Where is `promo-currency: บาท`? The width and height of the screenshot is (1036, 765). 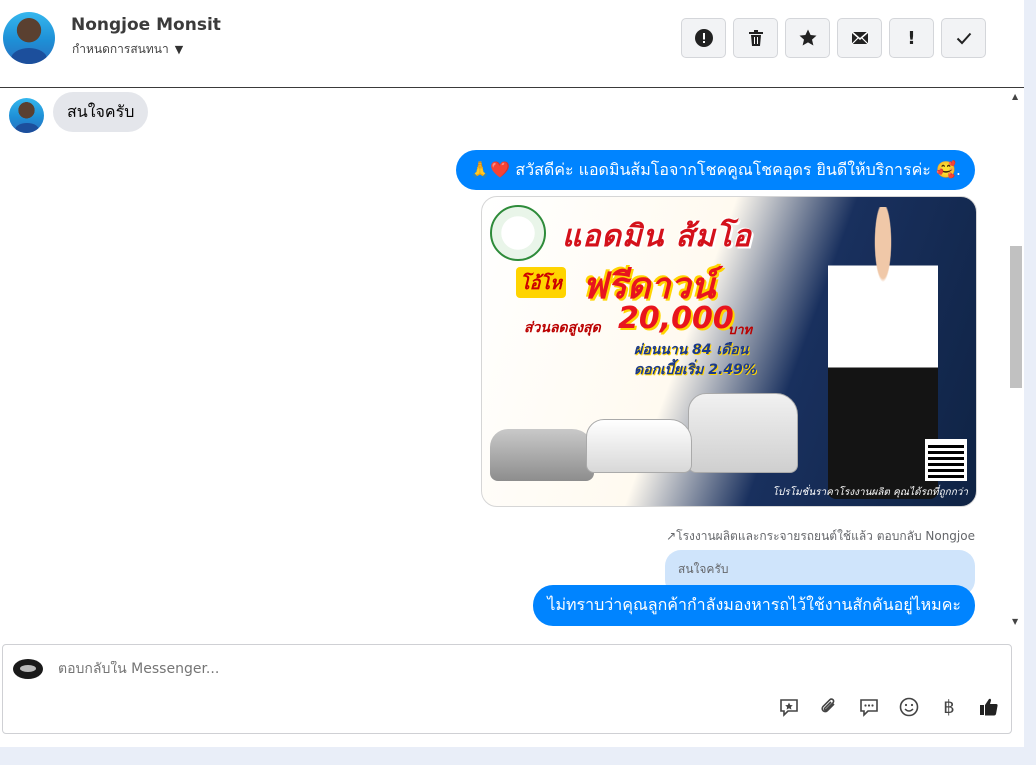
promo-currency: บาท is located at coordinates (740, 330).